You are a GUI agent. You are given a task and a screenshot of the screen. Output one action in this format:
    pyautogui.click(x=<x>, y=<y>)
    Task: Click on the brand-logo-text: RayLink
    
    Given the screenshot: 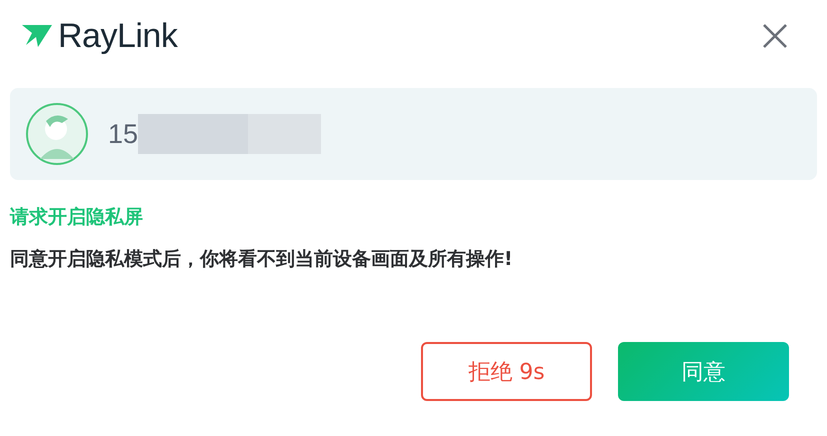 What is the action you would take?
    pyautogui.click(x=118, y=36)
    